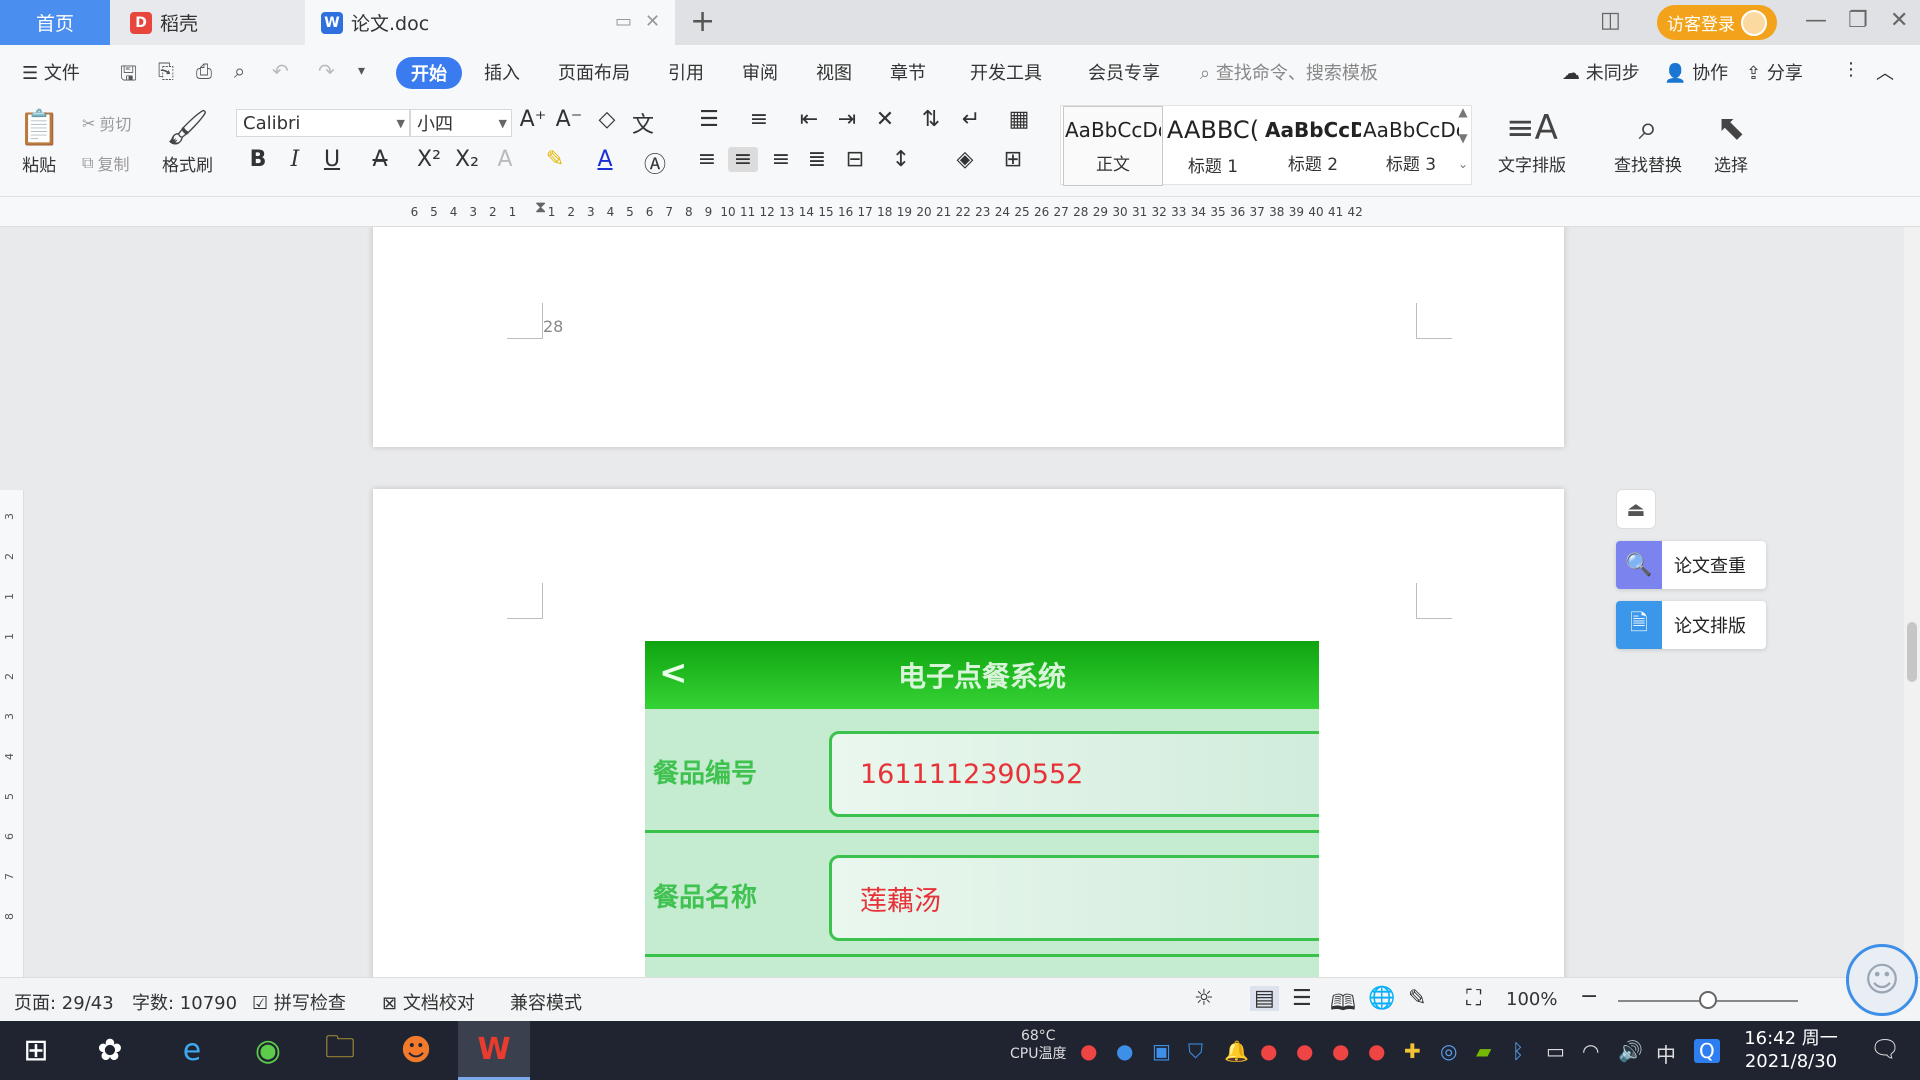 This screenshot has height=1080, width=1920. What do you see at coordinates (1236, 1051) in the screenshot?
I see `notification-bell-icon: 🔔` at bounding box center [1236, 1051].